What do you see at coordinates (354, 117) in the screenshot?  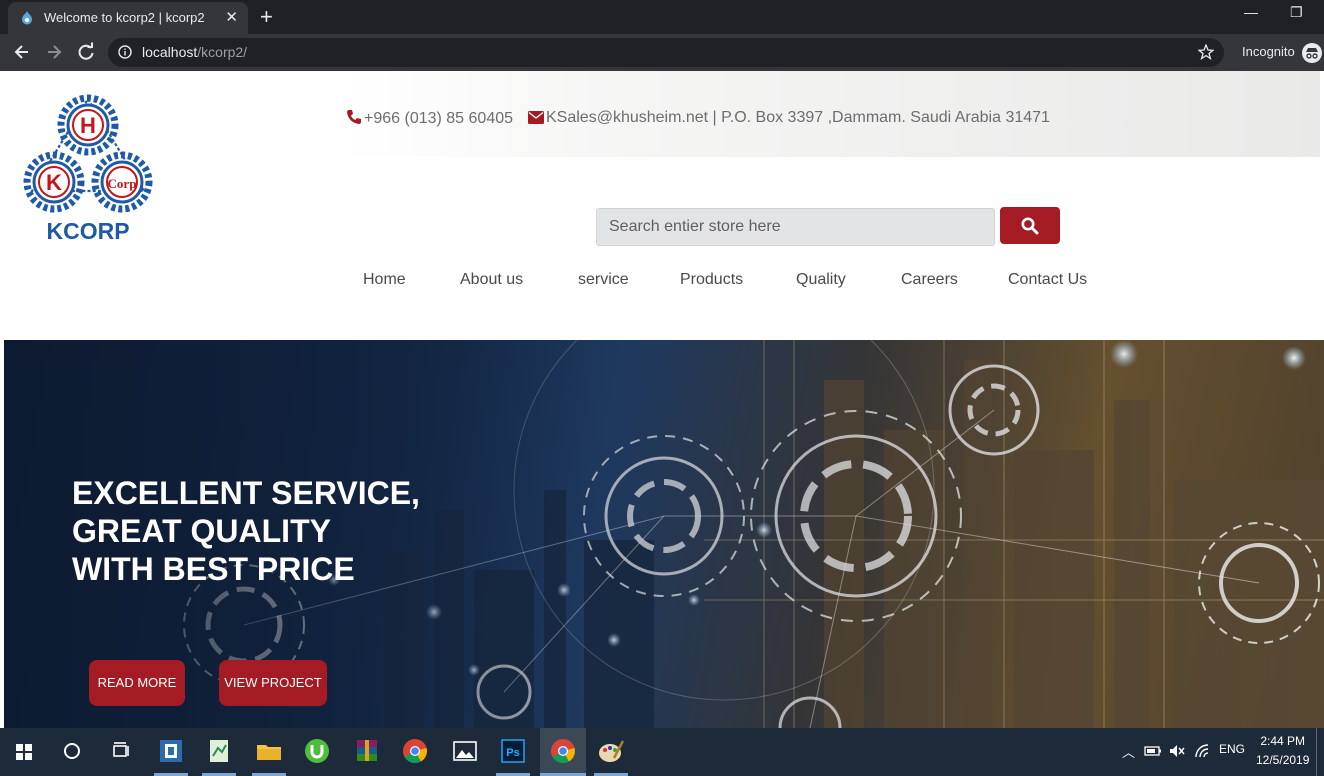 I see `phone-icon` at bounding box center [354, 117].